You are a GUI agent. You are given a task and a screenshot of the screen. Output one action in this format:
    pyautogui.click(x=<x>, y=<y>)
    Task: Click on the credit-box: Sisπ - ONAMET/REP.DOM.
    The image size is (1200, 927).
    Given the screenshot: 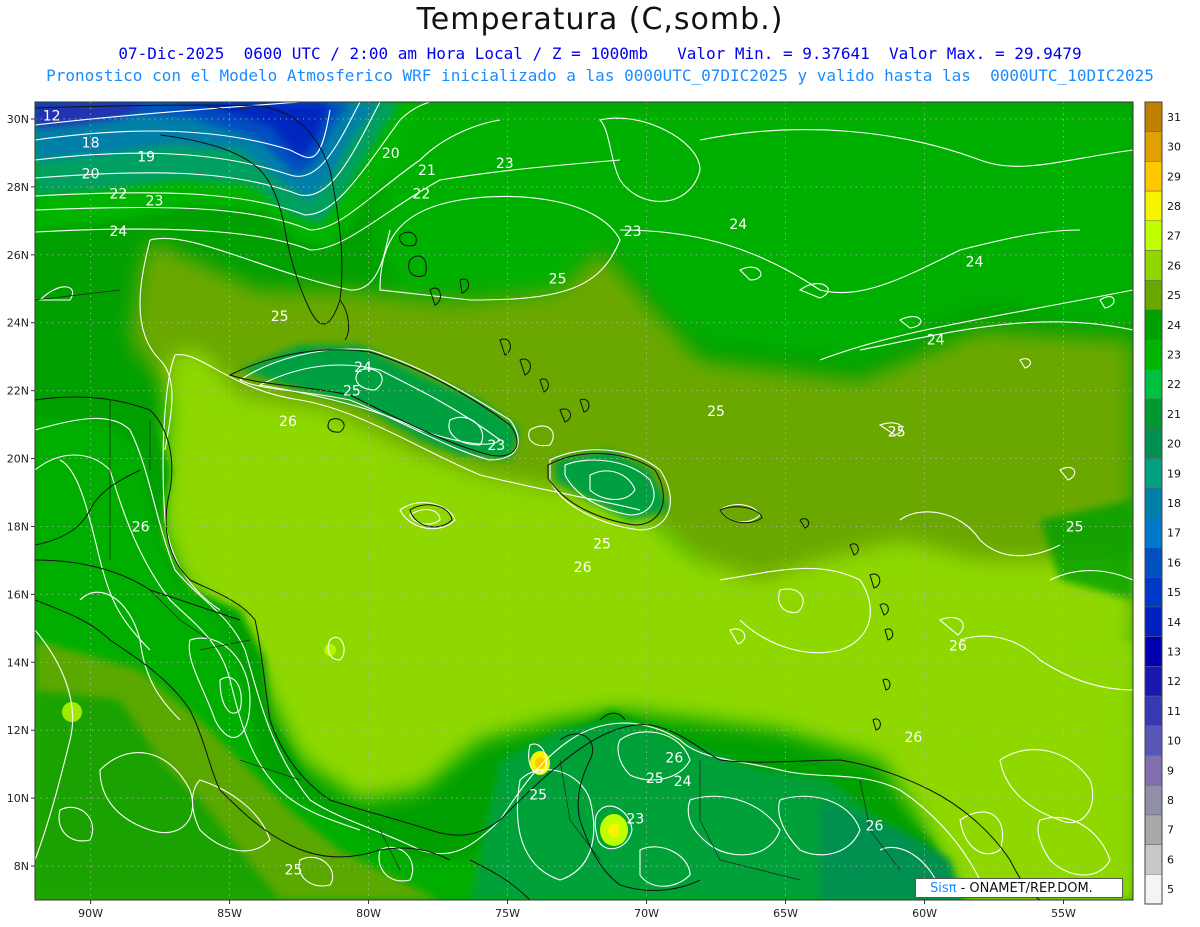 What is the action you would take?
    pyautogui.click(x=1019, y=888)
    